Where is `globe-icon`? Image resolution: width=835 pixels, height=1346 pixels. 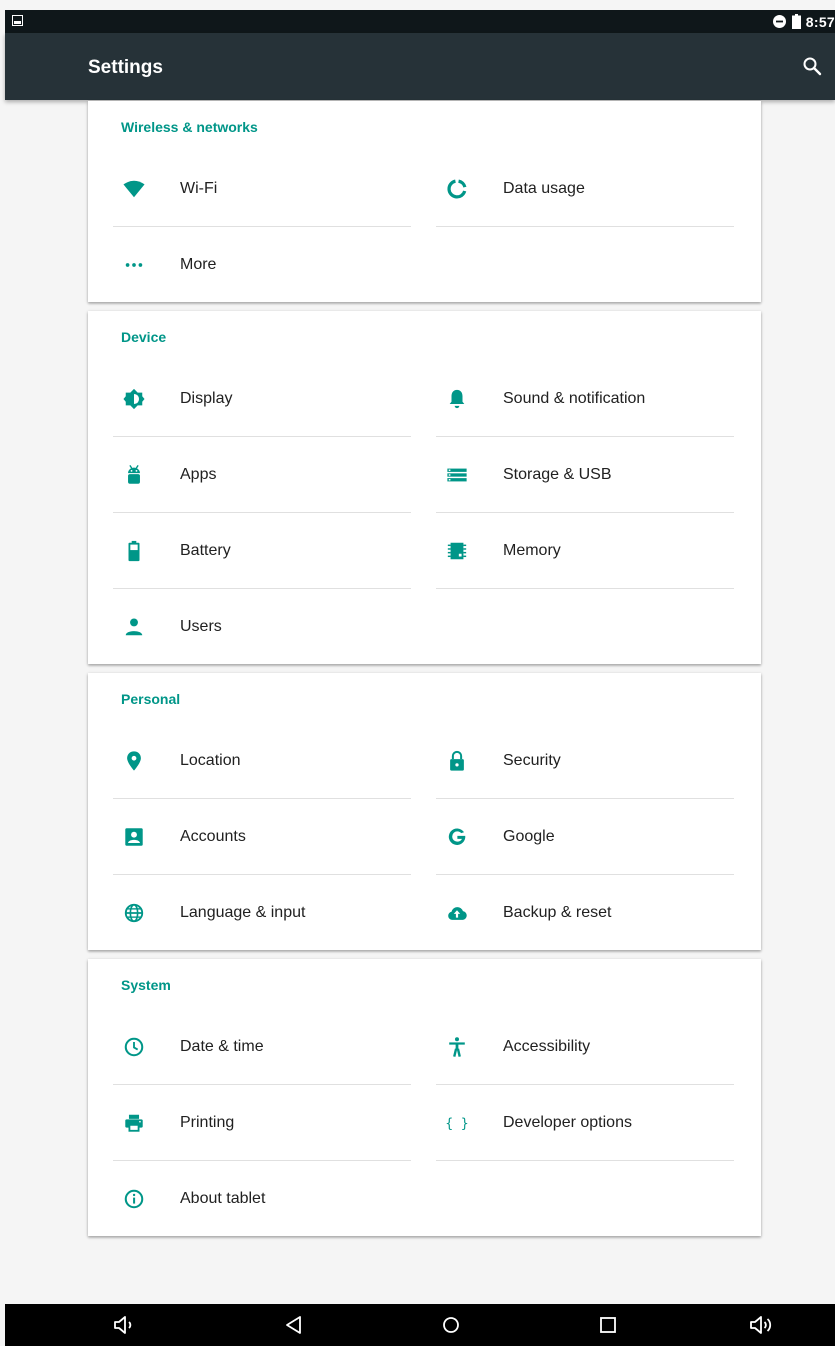 globe-icon is located at coordinates (134, 913).